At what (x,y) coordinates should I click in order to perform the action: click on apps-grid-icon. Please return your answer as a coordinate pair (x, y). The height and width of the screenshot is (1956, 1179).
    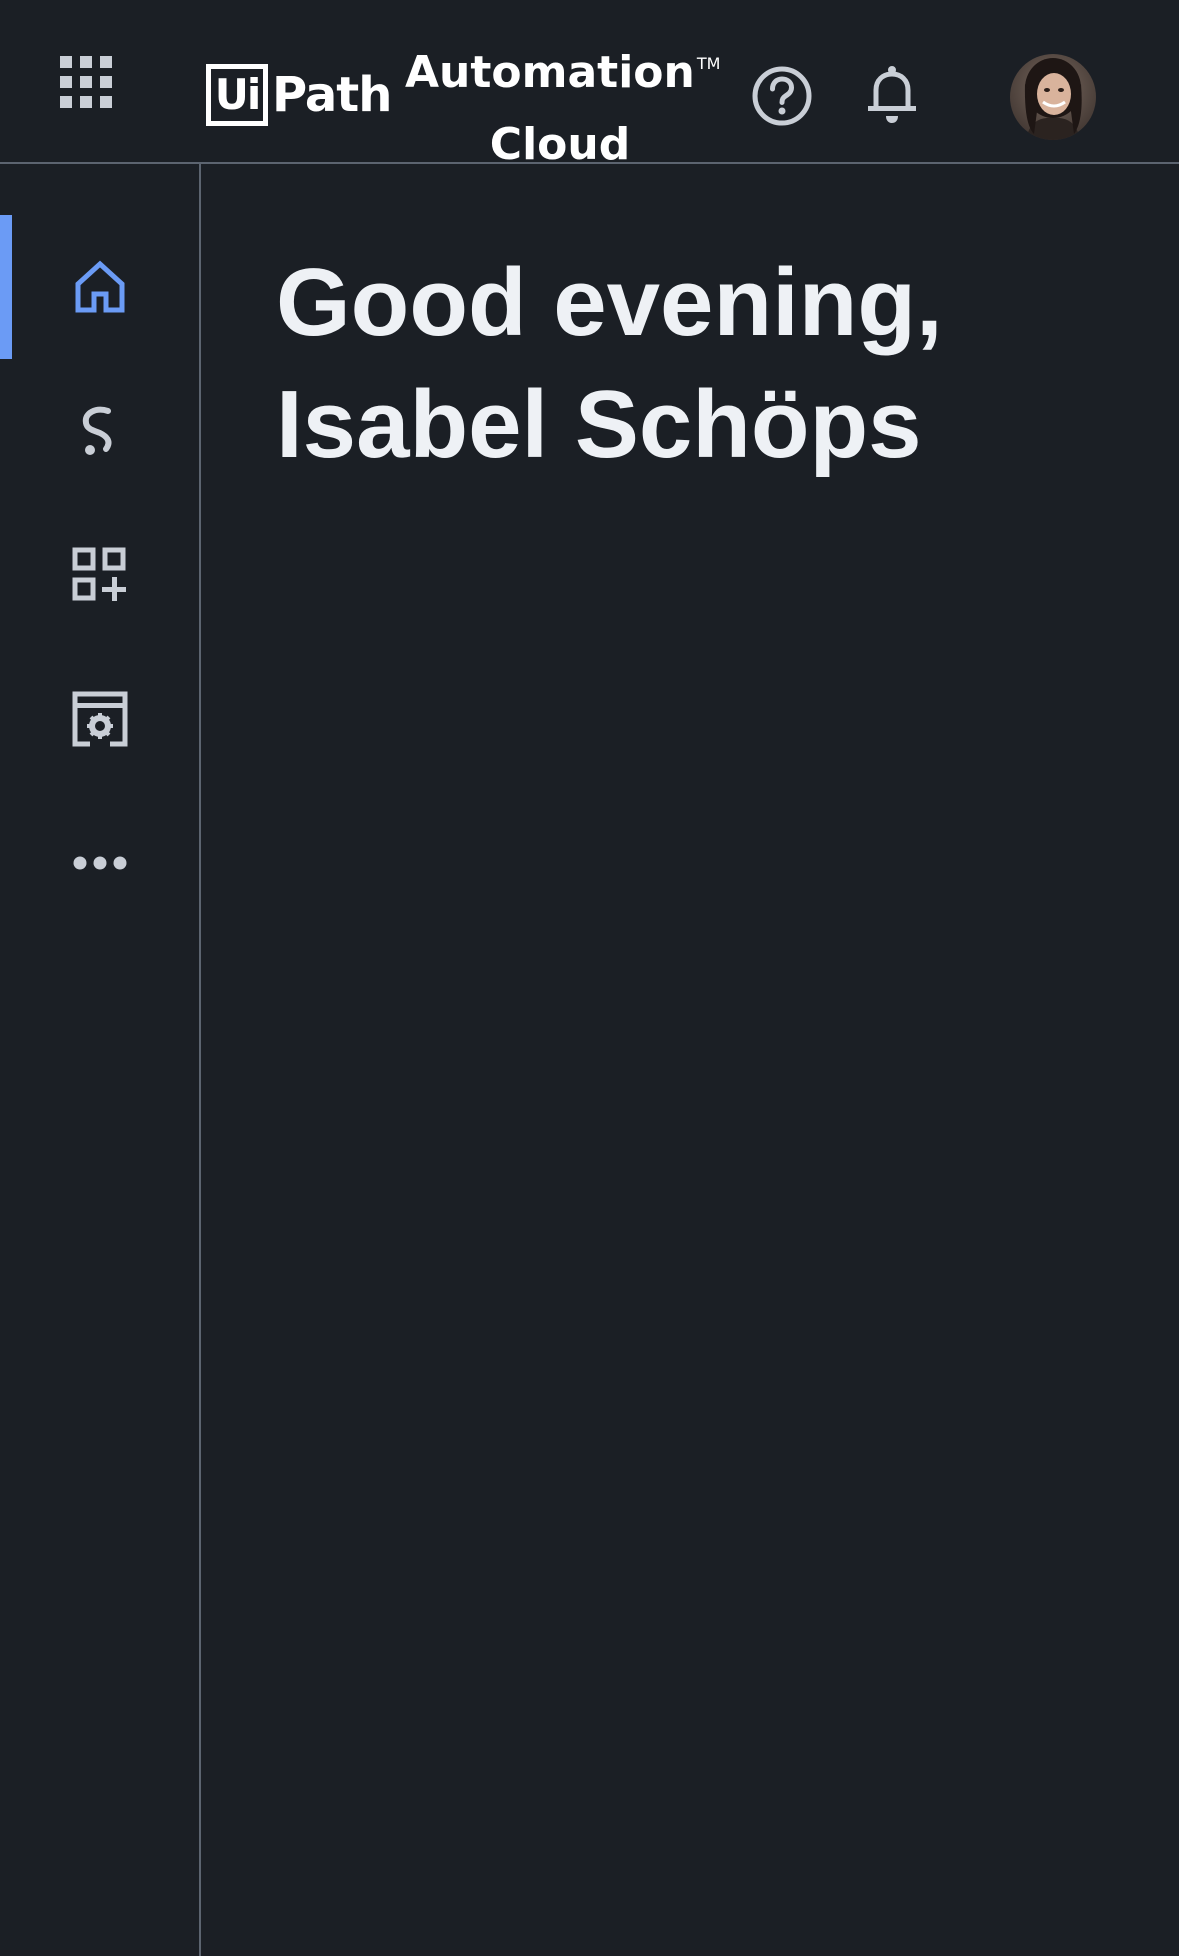
    Looking at the image, I should click on (86, 82).